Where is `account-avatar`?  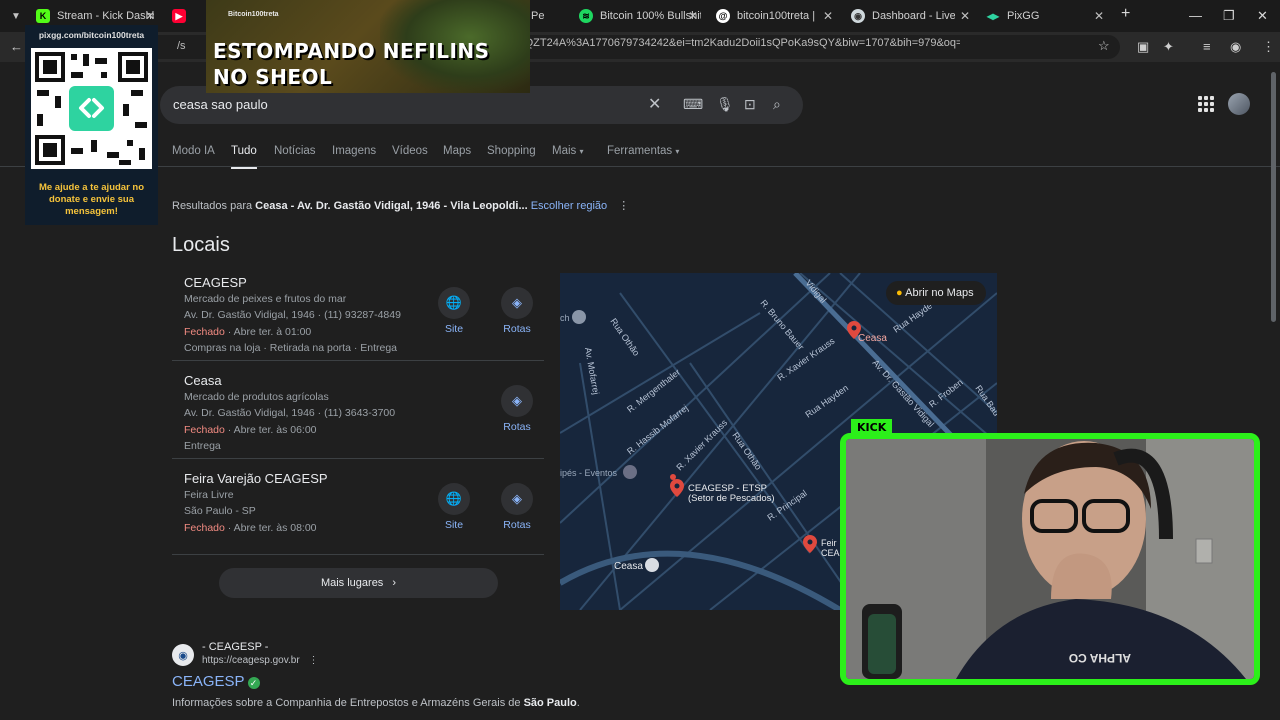 account-avatar is located at coordinates (1239, 104).